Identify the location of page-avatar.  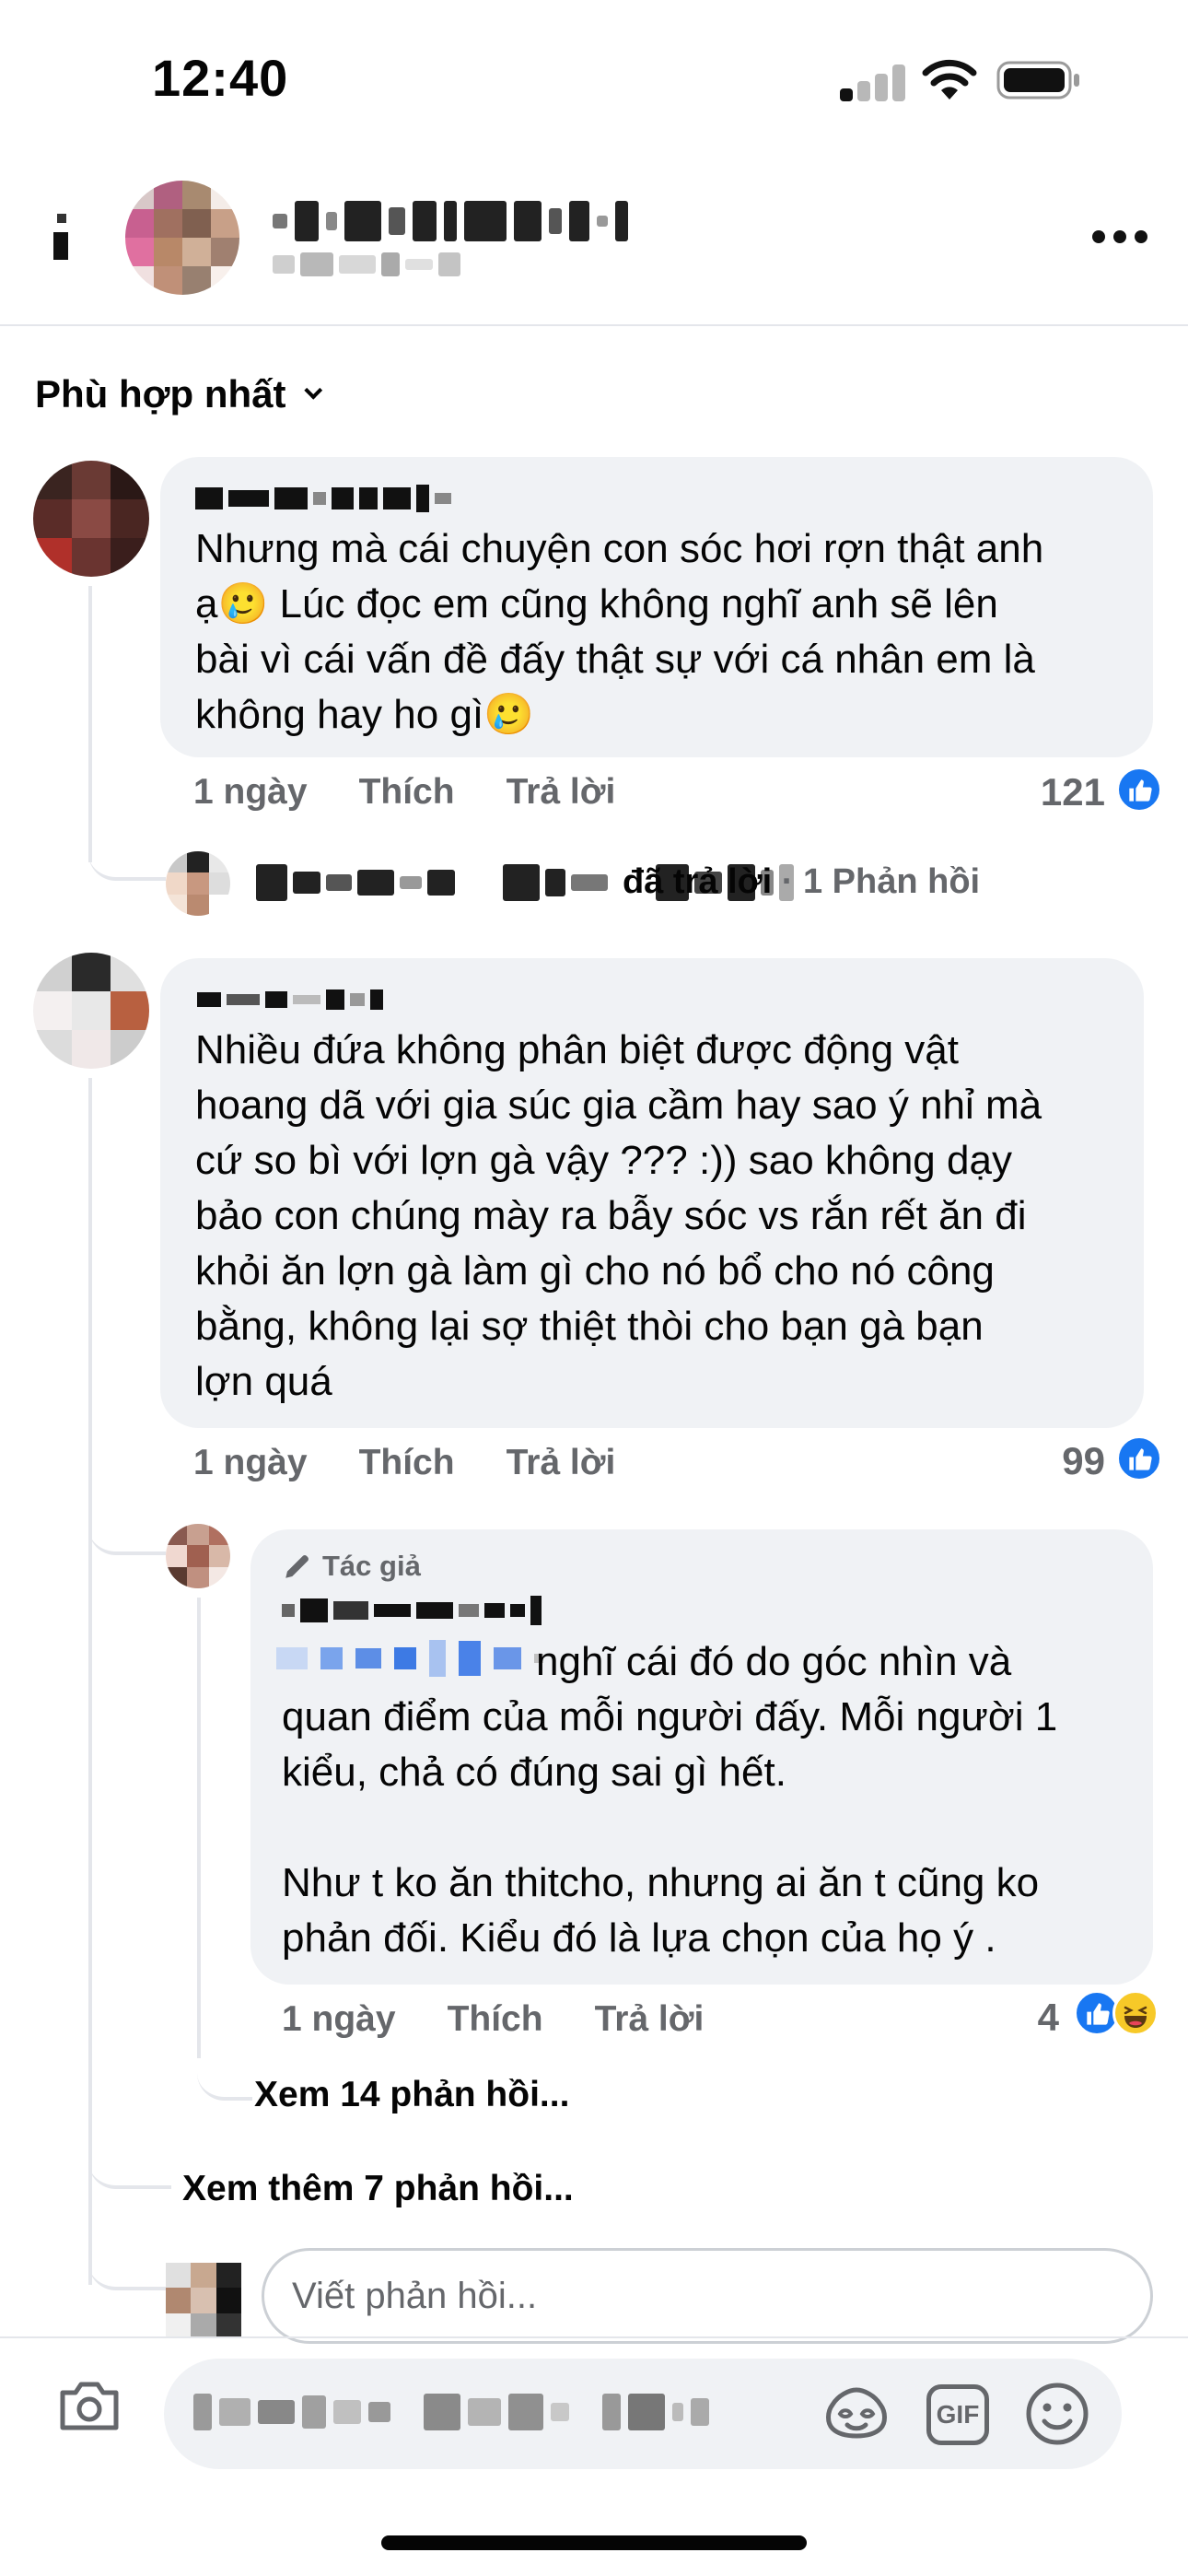
(182, 238).